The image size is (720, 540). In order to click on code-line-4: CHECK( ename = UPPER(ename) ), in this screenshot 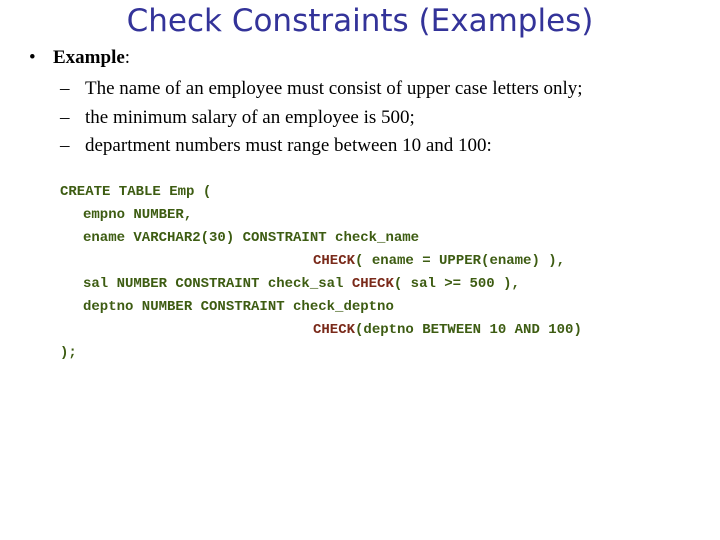, I will do `click(439, 261)`.